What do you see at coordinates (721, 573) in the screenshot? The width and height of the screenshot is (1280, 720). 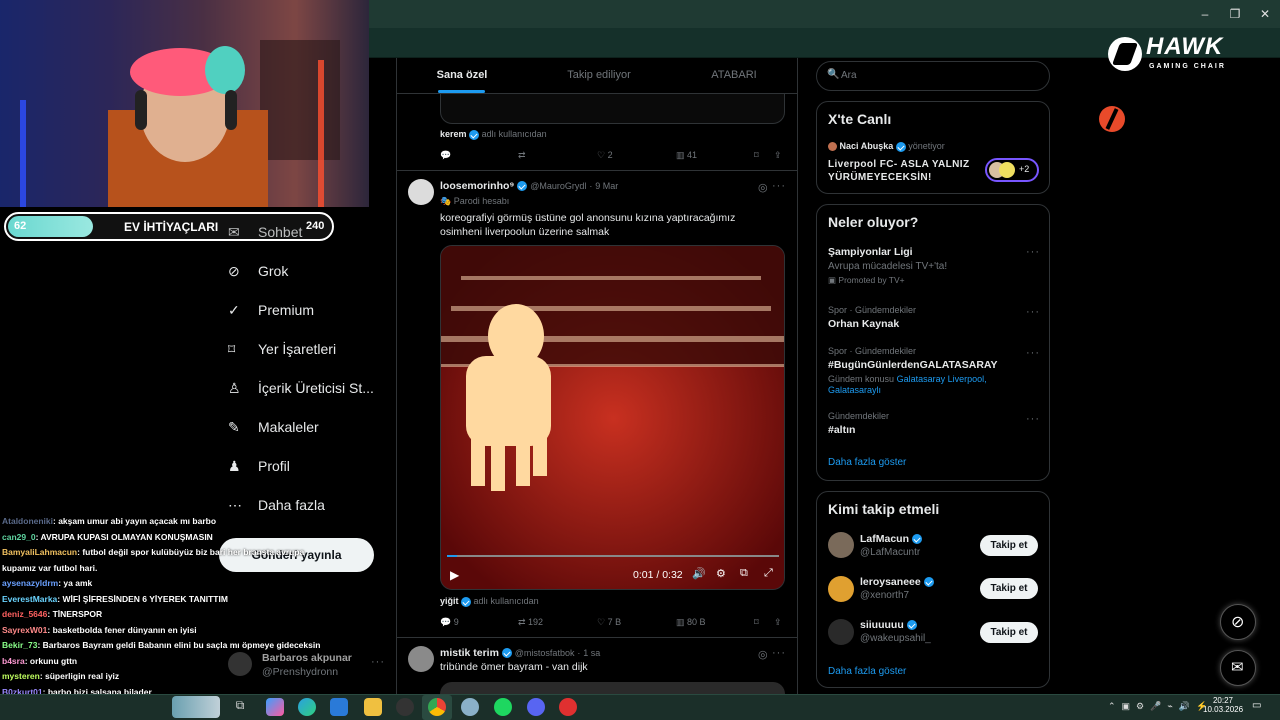 I see `settings-icon: ⚙` at bounding box center [721, 573].